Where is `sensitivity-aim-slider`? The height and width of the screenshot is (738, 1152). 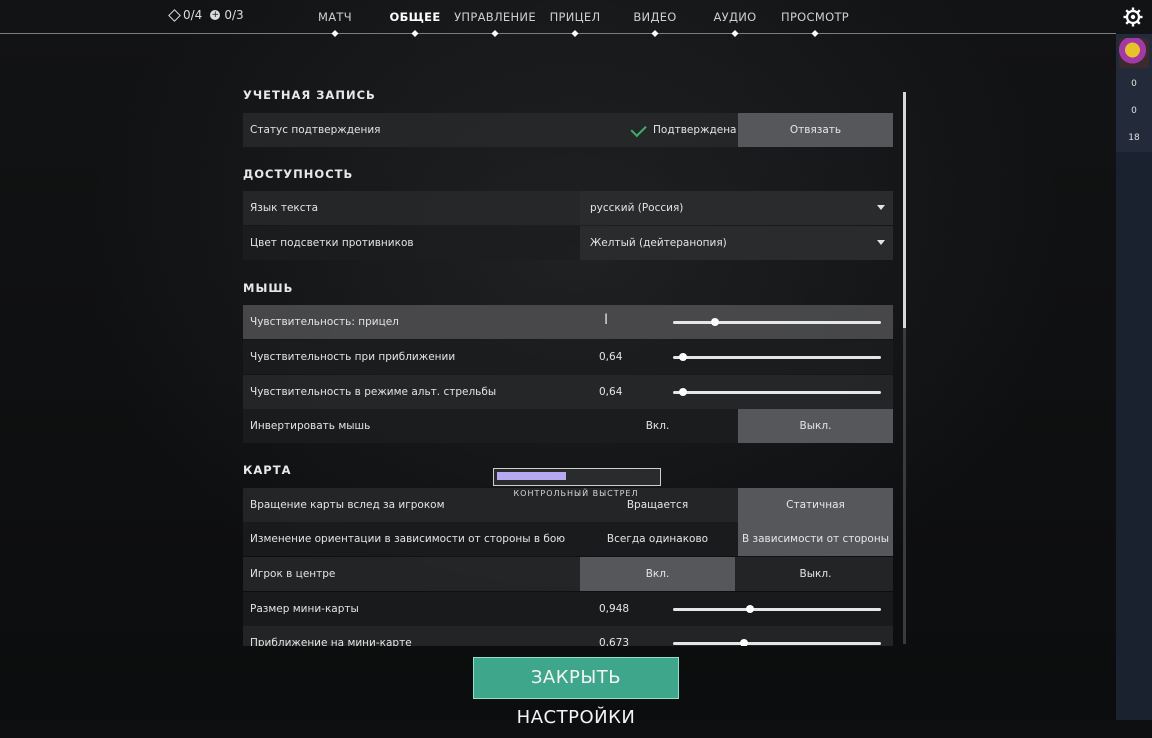
sensitivity-aim-slider is located at coordinates (777, 322).